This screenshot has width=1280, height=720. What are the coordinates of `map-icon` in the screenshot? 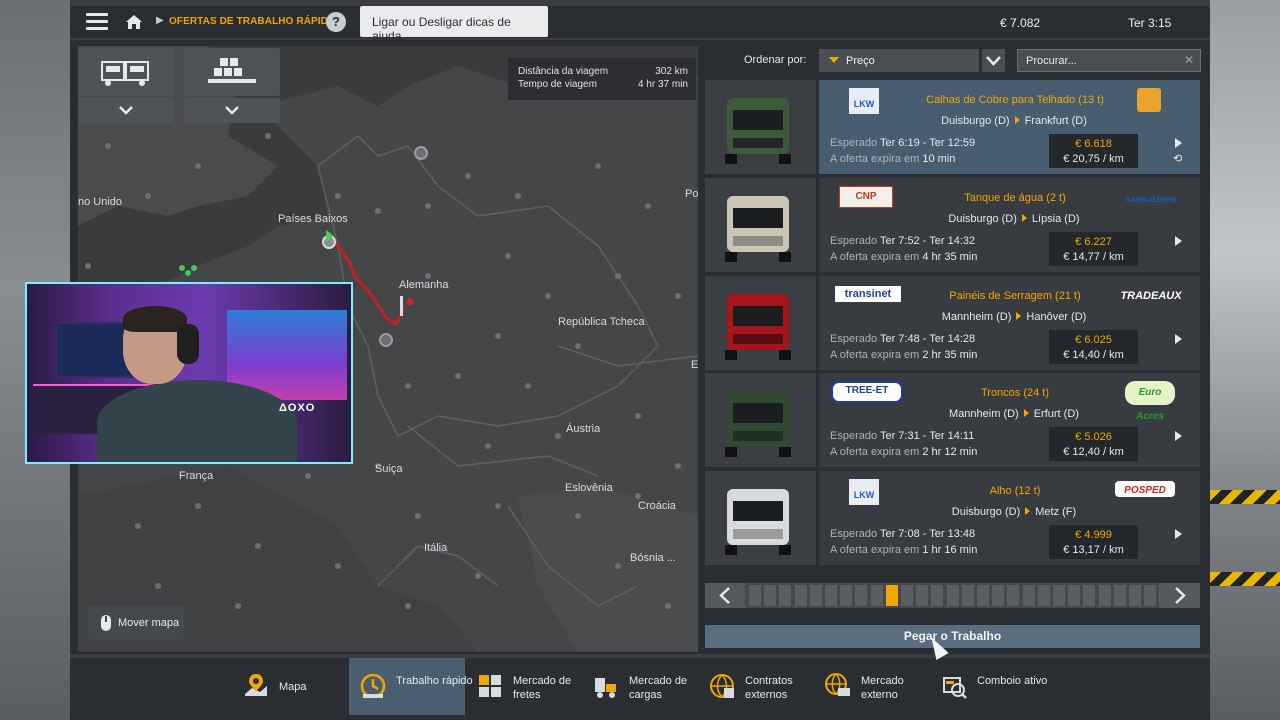 It's located at (256, 685).